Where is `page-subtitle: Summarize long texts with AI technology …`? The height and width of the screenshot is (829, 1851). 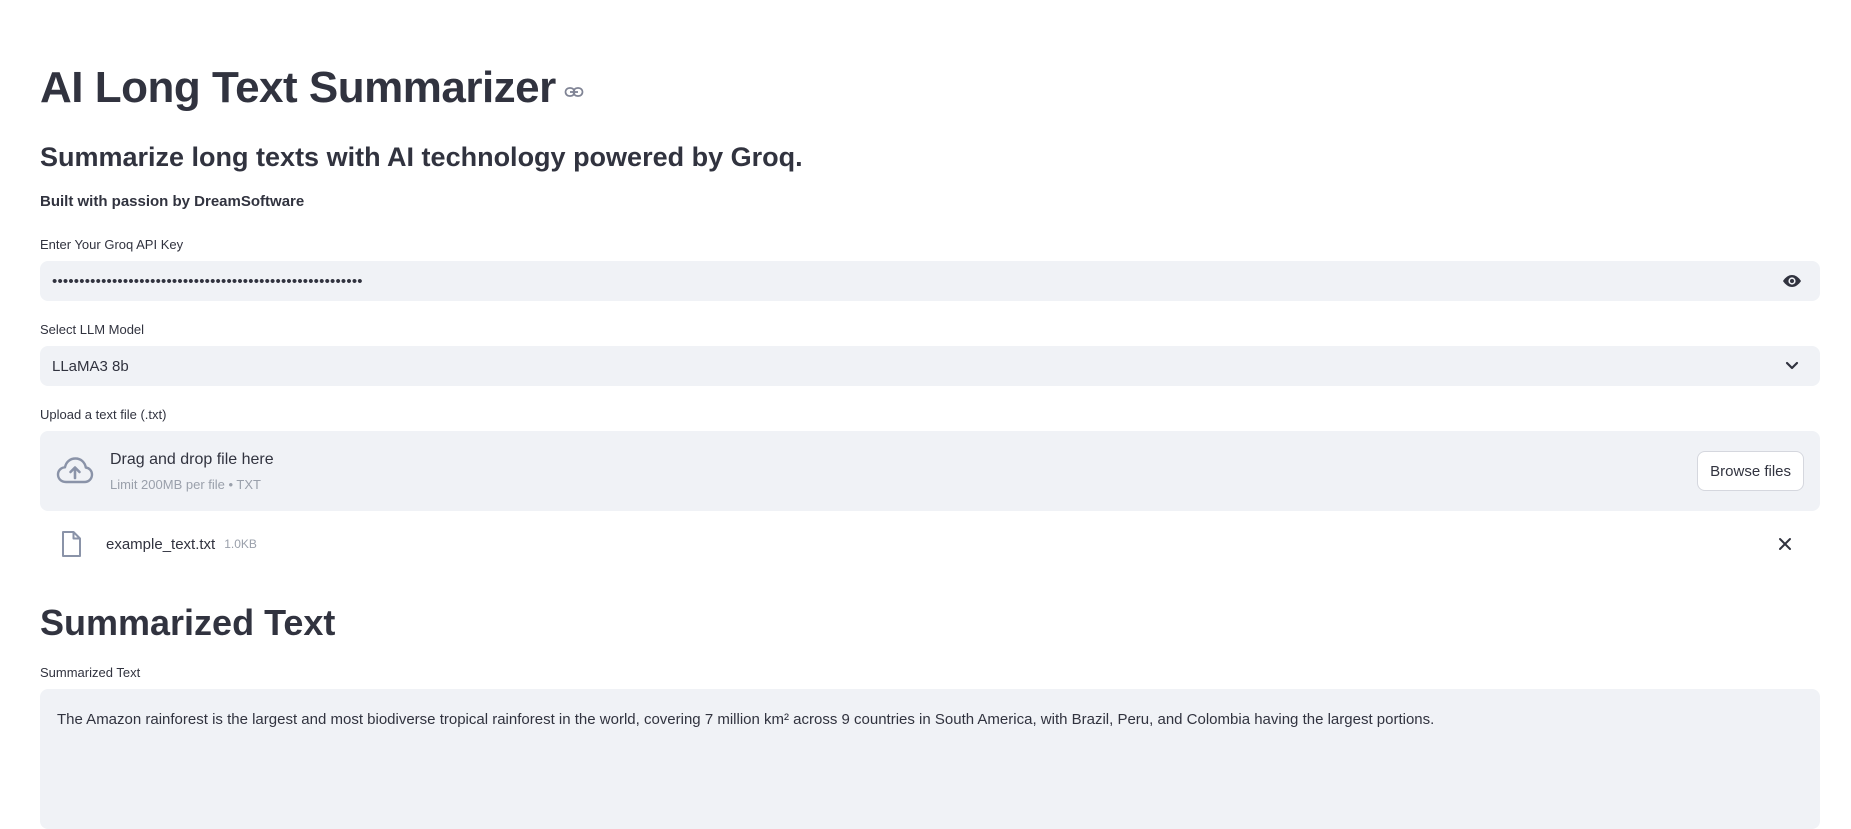 page-subtitle: Summarize long texts with AI technology … is located at coordinates (421, 157).